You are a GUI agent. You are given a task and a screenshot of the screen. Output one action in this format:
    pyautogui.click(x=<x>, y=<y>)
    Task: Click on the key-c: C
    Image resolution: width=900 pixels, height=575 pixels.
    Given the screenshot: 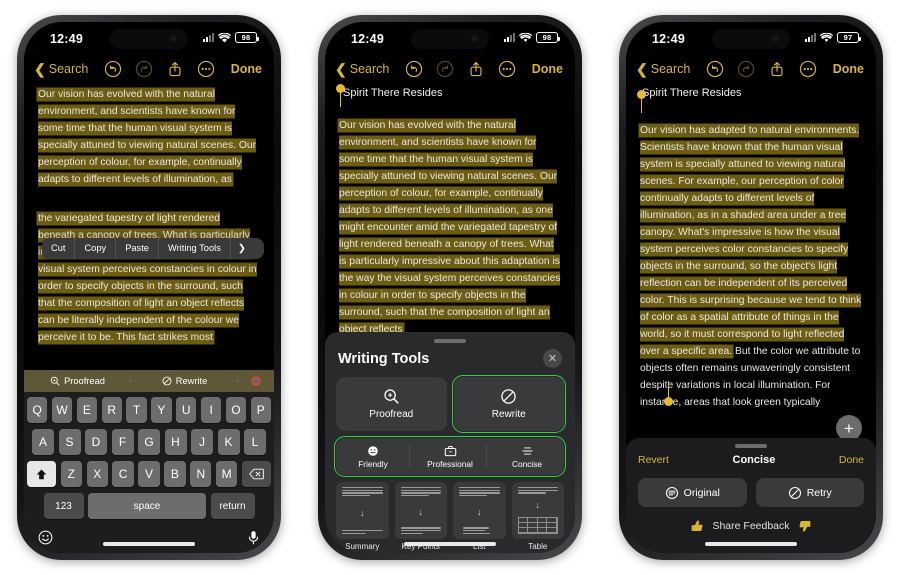 What is the action you would take?
    pyautogui.click(x=123, y=474)
    